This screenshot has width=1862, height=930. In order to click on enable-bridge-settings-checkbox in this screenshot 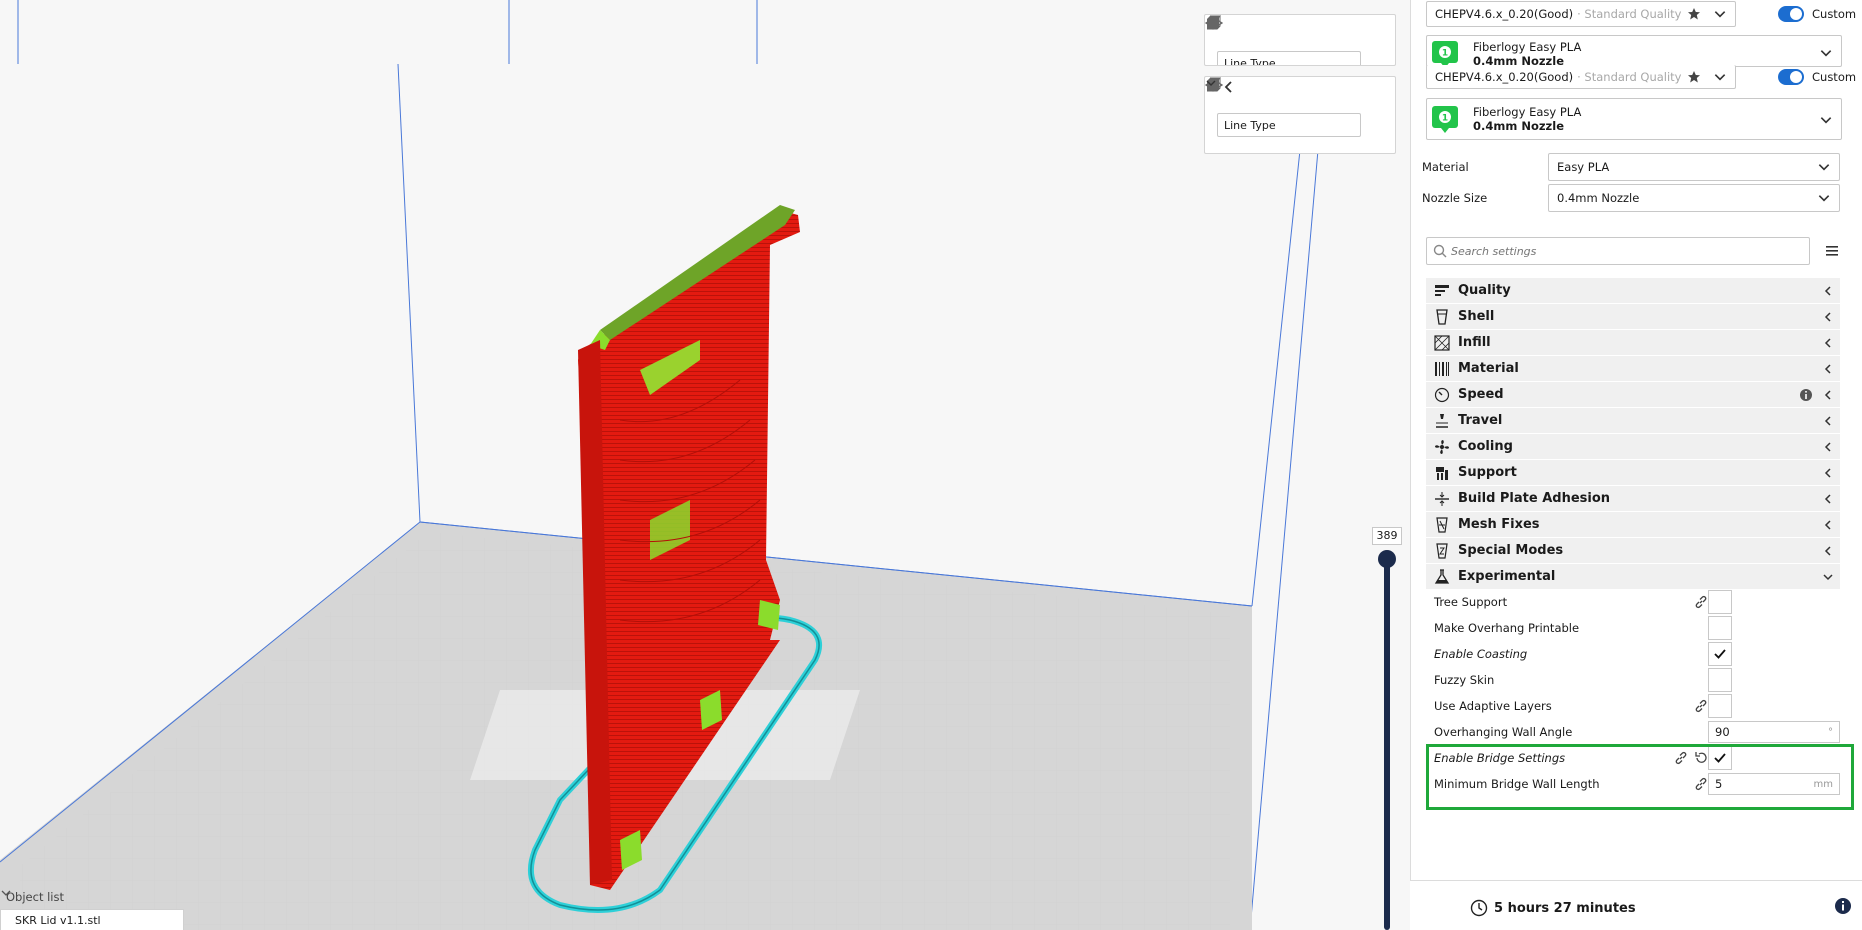, I will do `click(1720, 758)`.